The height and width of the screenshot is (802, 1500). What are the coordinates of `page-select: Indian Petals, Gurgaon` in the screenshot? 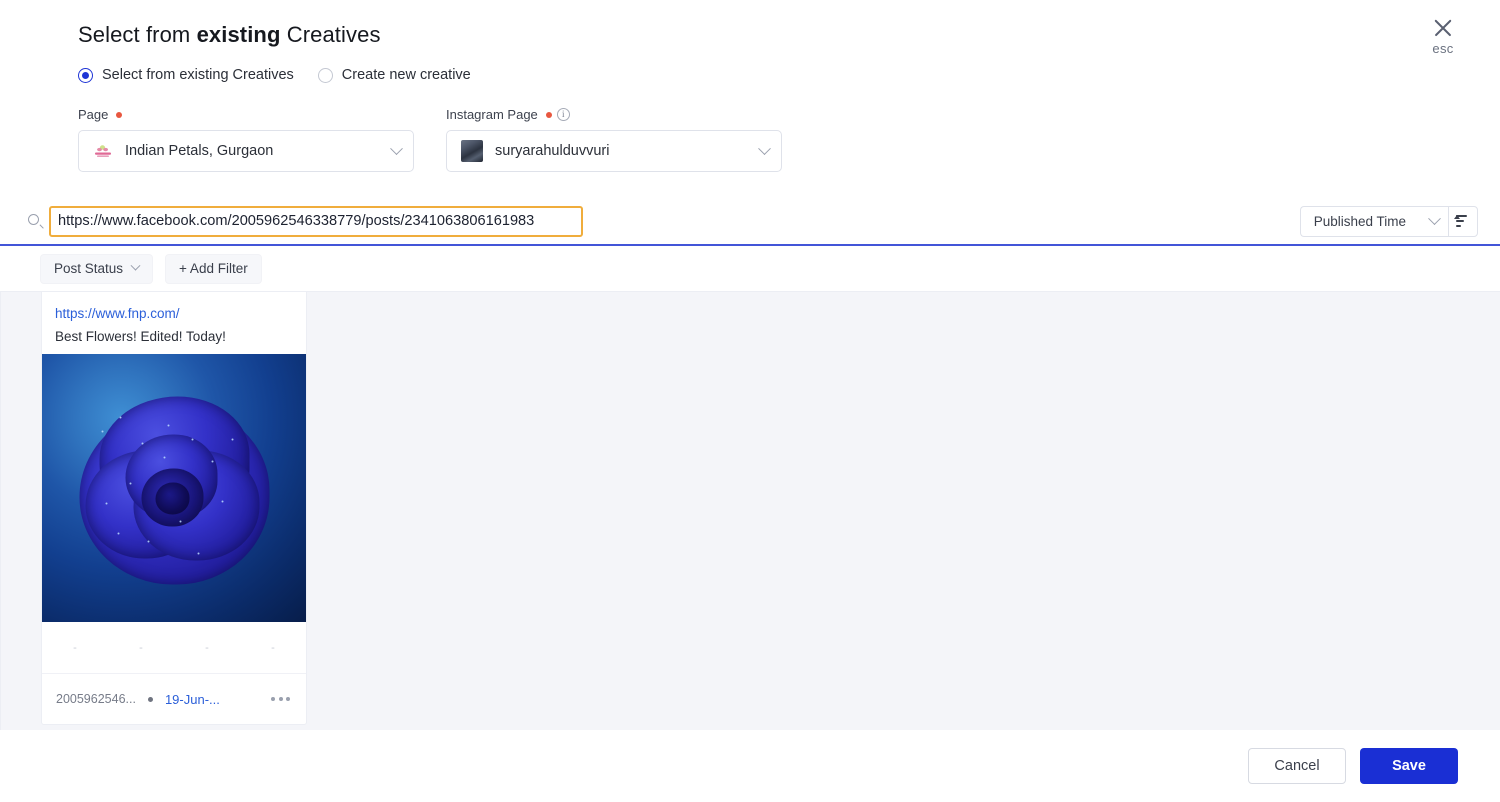 It's located at (246, 151).